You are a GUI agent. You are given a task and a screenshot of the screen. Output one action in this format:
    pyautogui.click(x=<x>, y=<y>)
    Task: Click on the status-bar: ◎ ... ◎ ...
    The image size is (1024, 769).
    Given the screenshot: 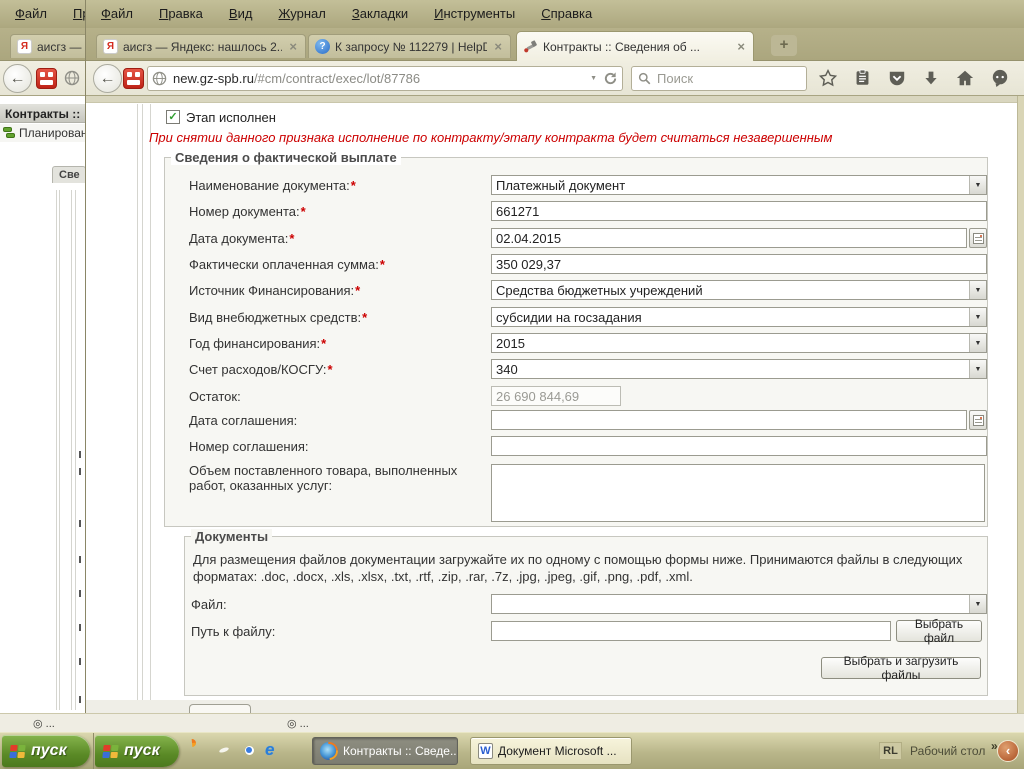 What is the action you would take?
    pyautogui.click(x=512, y=722)
    